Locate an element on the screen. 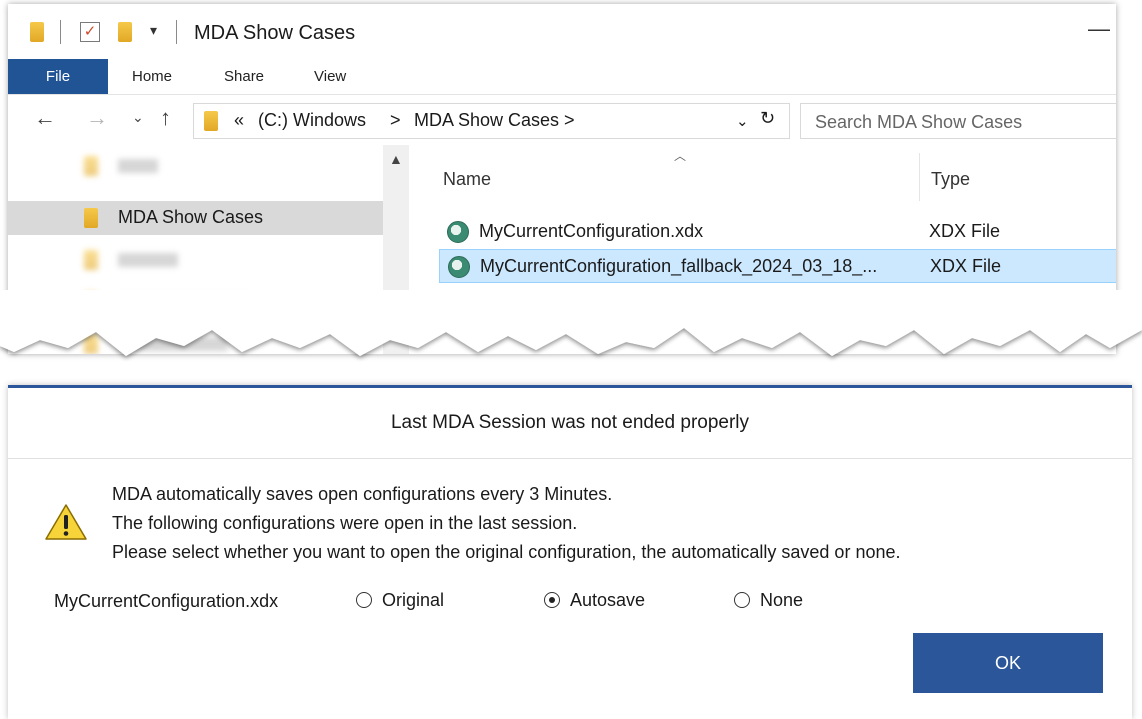 The width and height of the screenshot is (1142, 719). ok-button: OK is located at coordinates (1008, 663).